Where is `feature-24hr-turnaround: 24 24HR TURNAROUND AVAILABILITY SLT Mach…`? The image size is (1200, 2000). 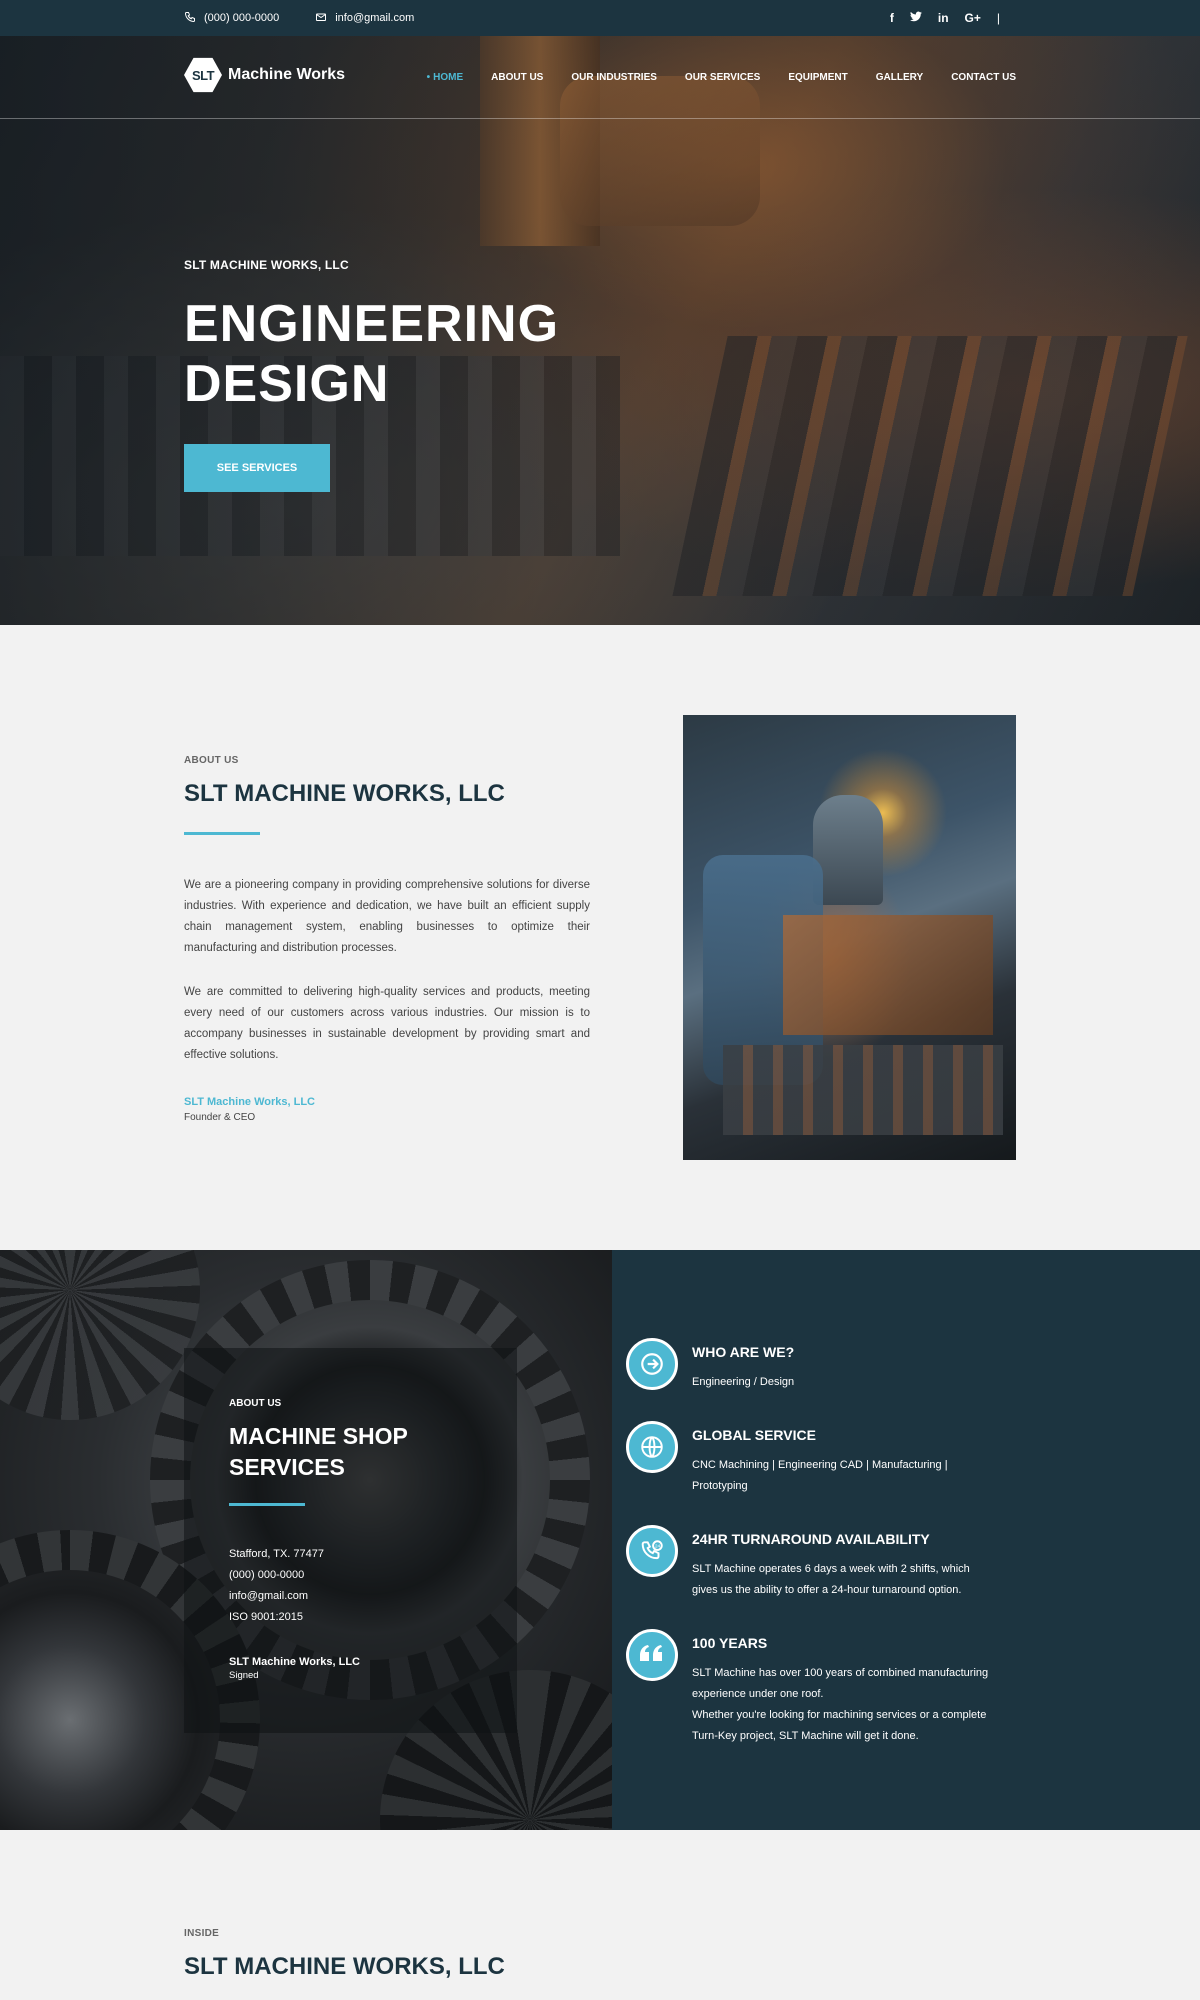 feature-24hr-turnaround: 24 24HR TURNAROUND AVAILABILITY SLT Mach… is located at coordinates (809, 1563).